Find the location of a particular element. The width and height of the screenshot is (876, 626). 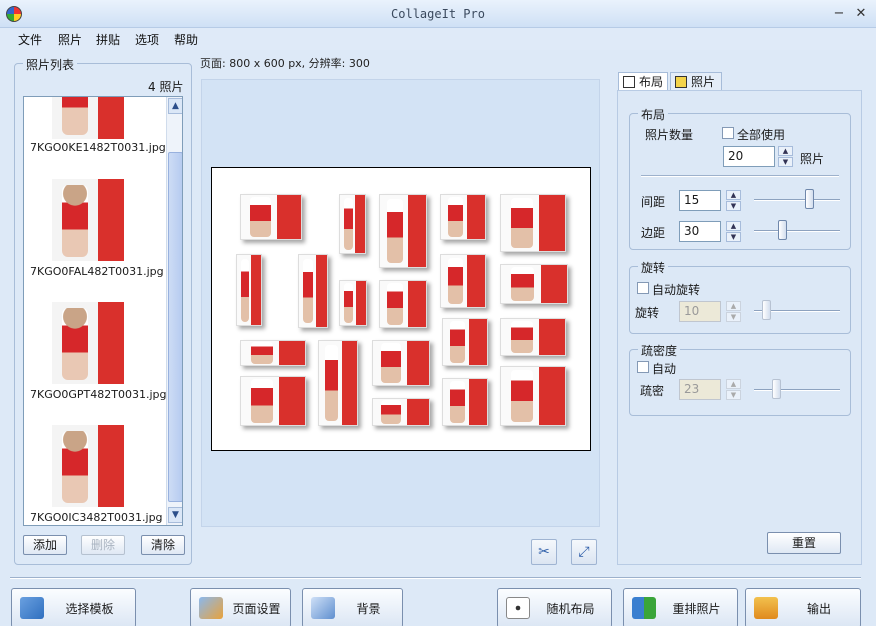

density-spinner: ▲ ▼ is located at coordinates (733, 389).